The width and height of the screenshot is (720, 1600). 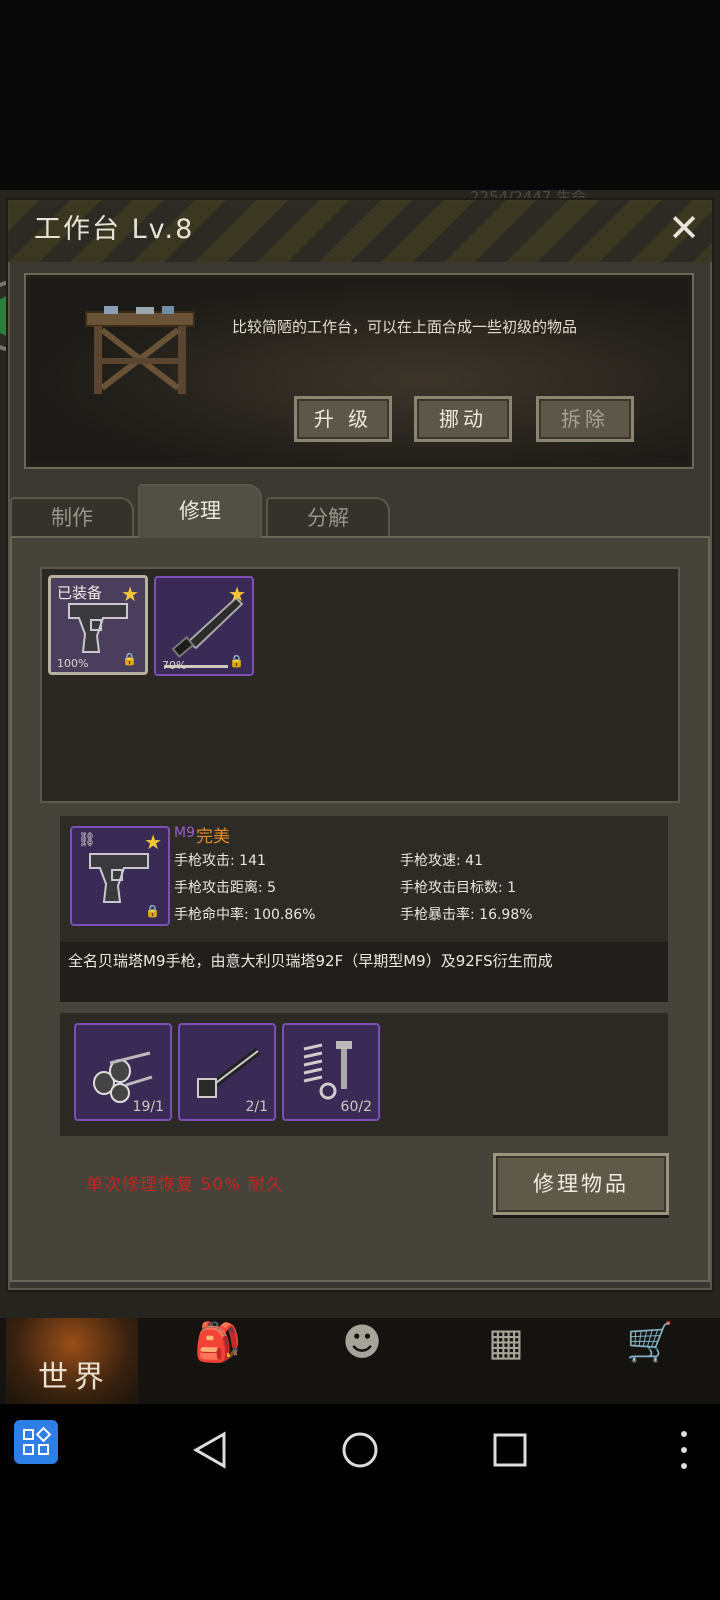 I want to click on inventory-item-pistol: 已装备 ★ 100% 🔒, so click(x=98, y=625).